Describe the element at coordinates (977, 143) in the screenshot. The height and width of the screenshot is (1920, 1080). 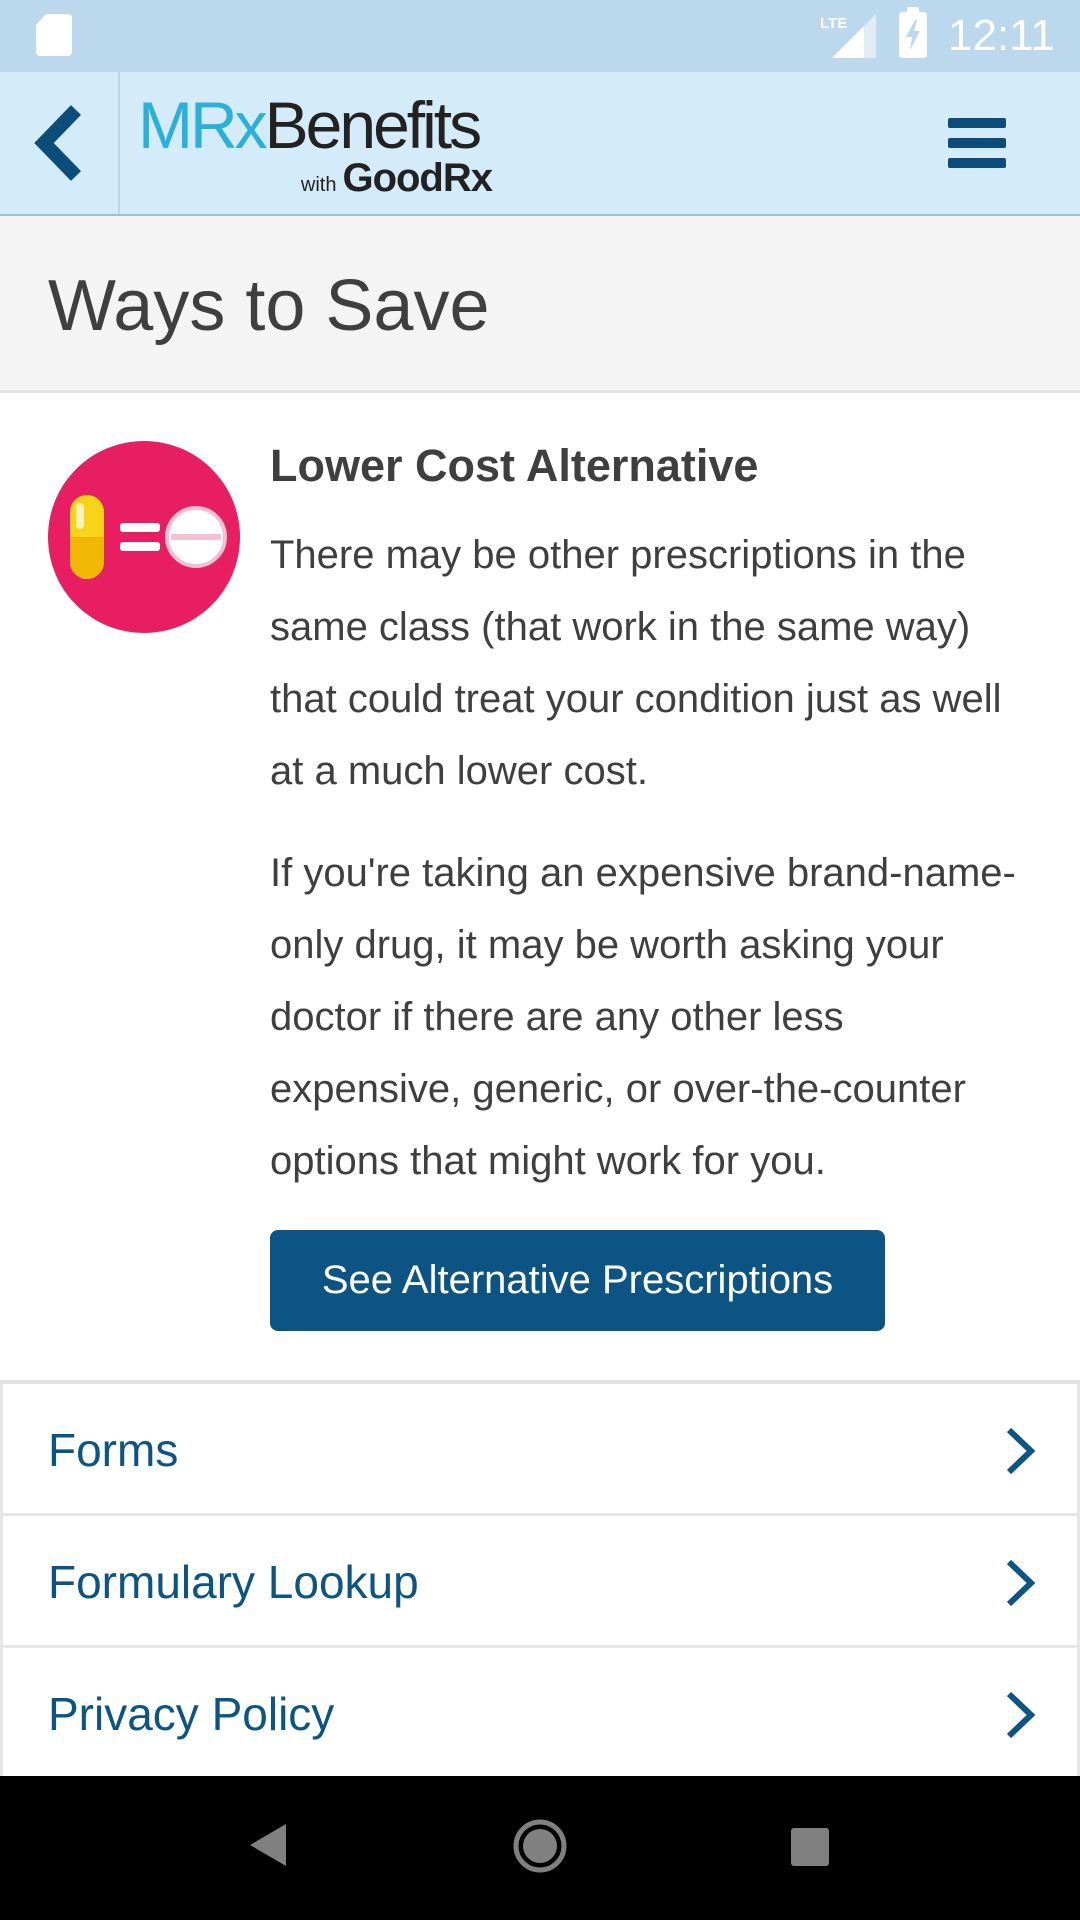
I see `hamburger-menu-icon` at that location.